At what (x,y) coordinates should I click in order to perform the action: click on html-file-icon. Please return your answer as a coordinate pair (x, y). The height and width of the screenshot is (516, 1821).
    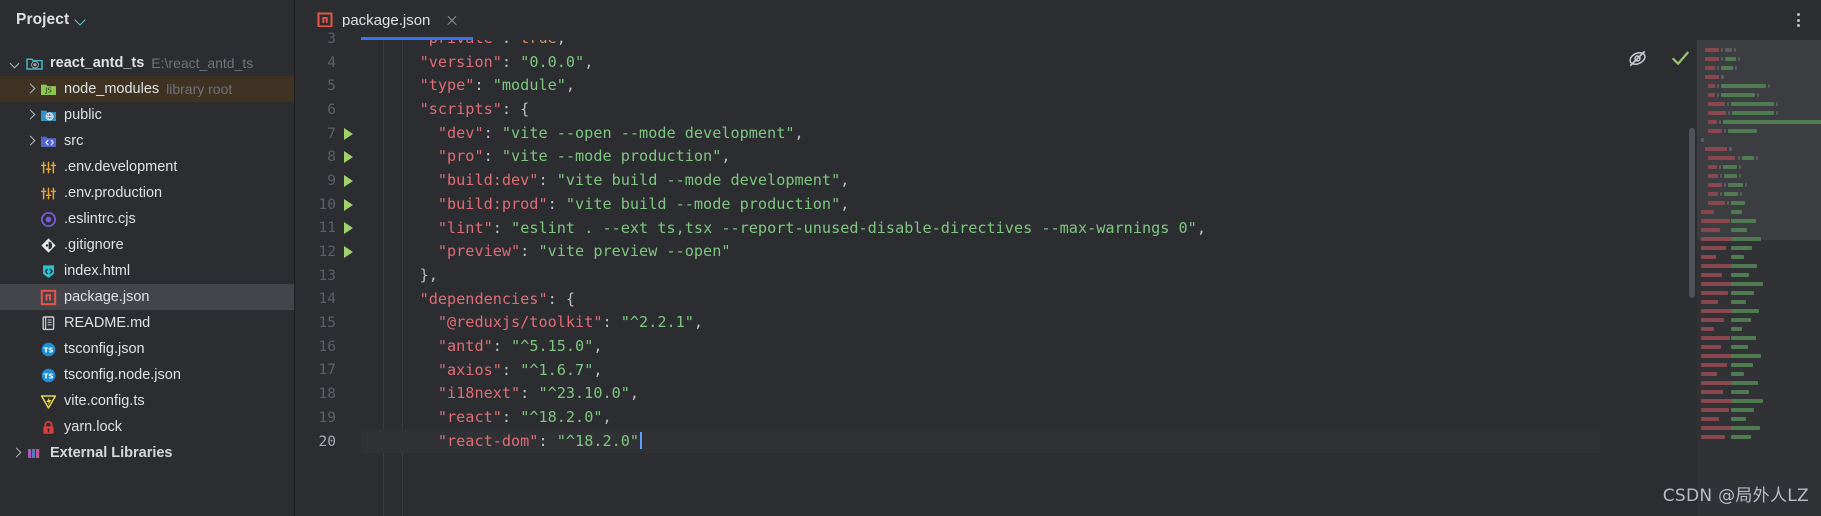
    Looking at the image, I should click on (48, 271).